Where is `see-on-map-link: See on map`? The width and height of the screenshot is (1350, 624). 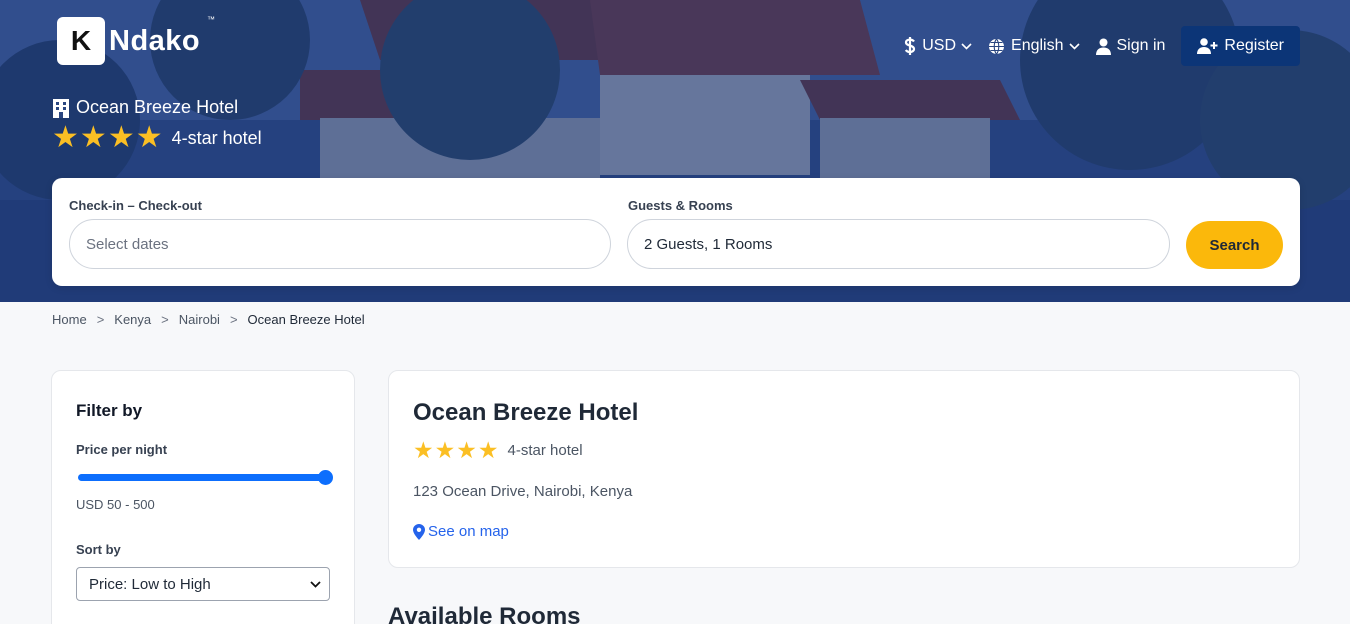
see-on-map-link: See on map is located at coordinates (461, 531).